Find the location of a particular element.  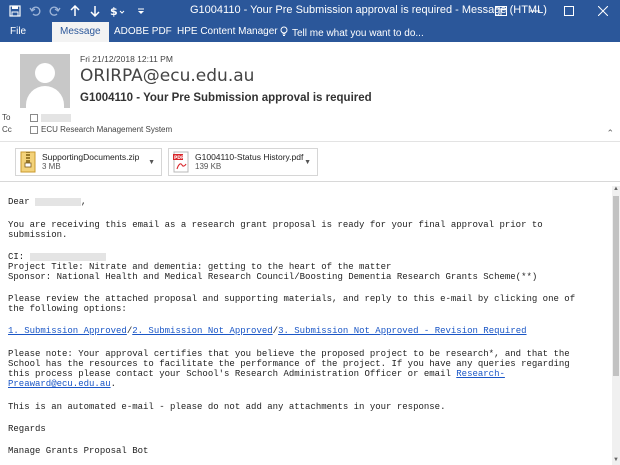

research-preaward-email-link-cont: Preaward@ecu.edu.au is located at coordinates (59, 384).